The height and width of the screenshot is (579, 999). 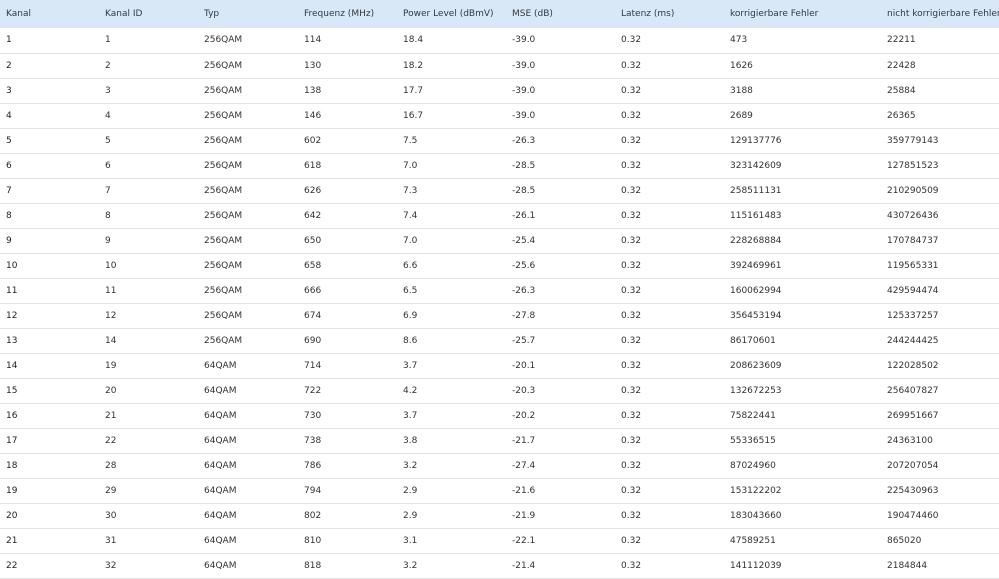 What do you see at coordinates (648, 14) in the screenshot?
I see `header-latenz: Latenz (ms)` at bounding box center [648, 14].